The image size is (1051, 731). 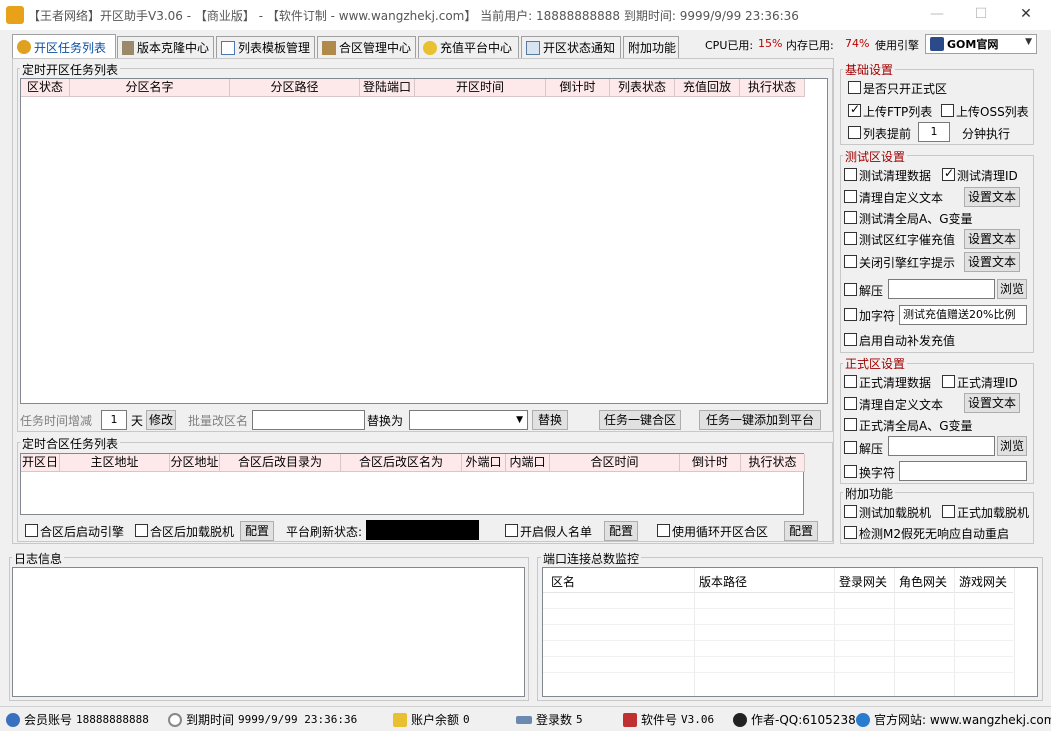 What do you see at coordinates (295, 88) in the screenshot?
I see `col-zone-path: 分区路径` at bounding box center [295, 88].